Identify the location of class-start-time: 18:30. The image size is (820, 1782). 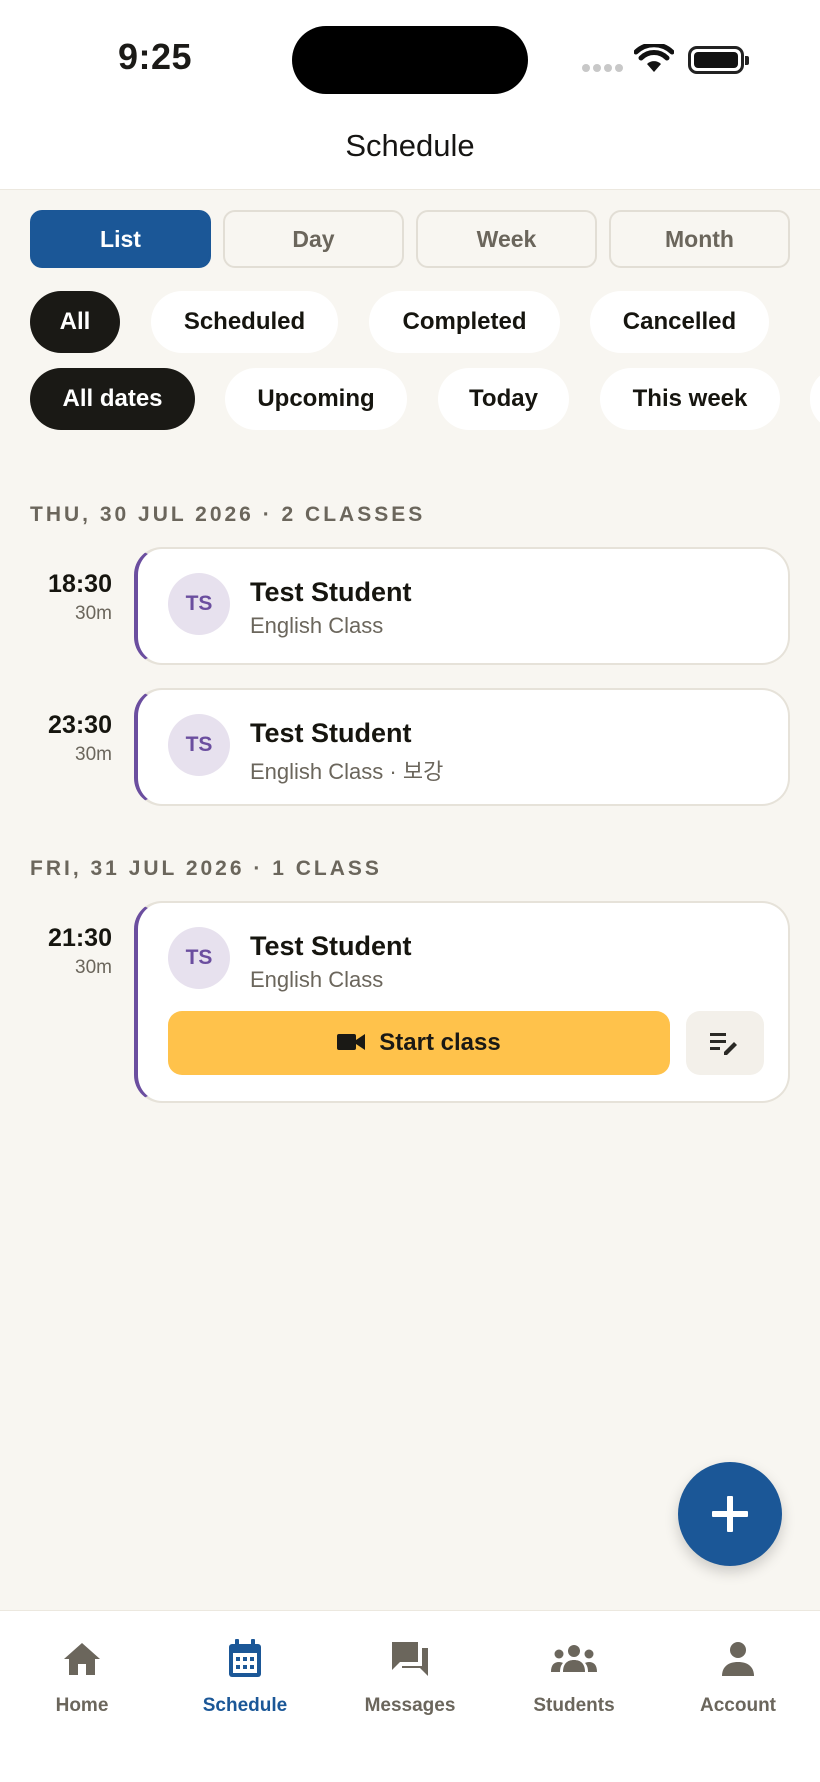
(80, 584).